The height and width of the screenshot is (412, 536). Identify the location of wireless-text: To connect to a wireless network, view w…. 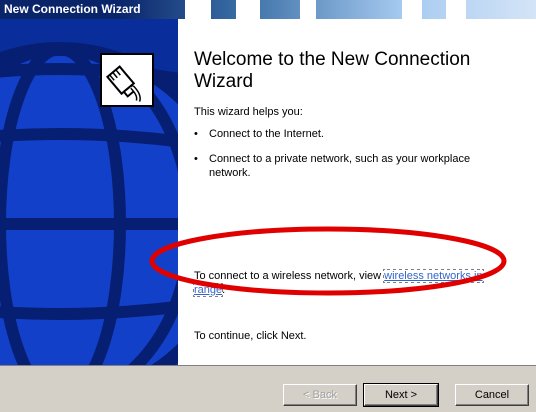
(338, 283).